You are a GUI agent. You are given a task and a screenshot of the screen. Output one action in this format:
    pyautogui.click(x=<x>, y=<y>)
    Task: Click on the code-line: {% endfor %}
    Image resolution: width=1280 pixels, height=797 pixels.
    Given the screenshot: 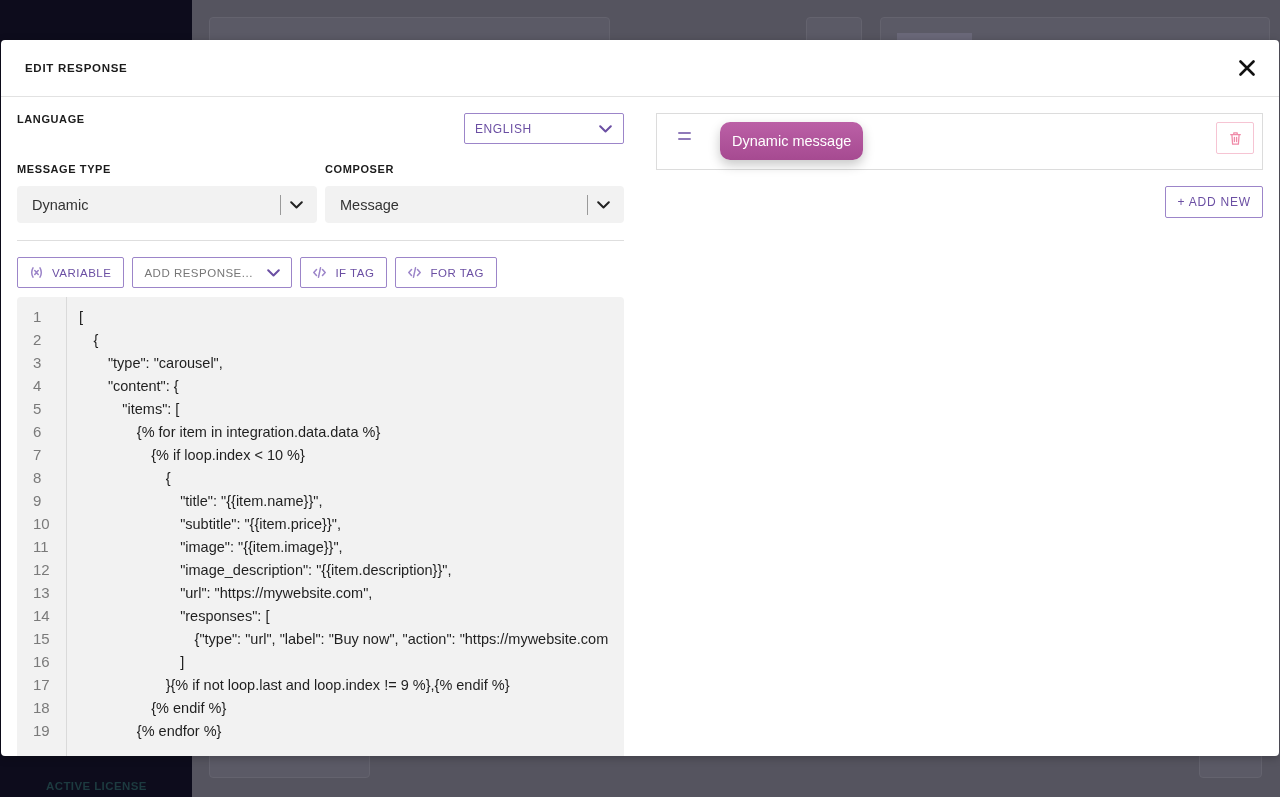 What is the action you would take?
    pyautogui.click(x=179, y=730)
    